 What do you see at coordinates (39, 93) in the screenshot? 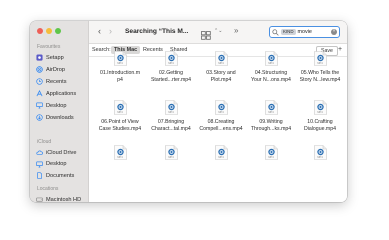
I see `applications-icon` at bounding box center [39, 93].